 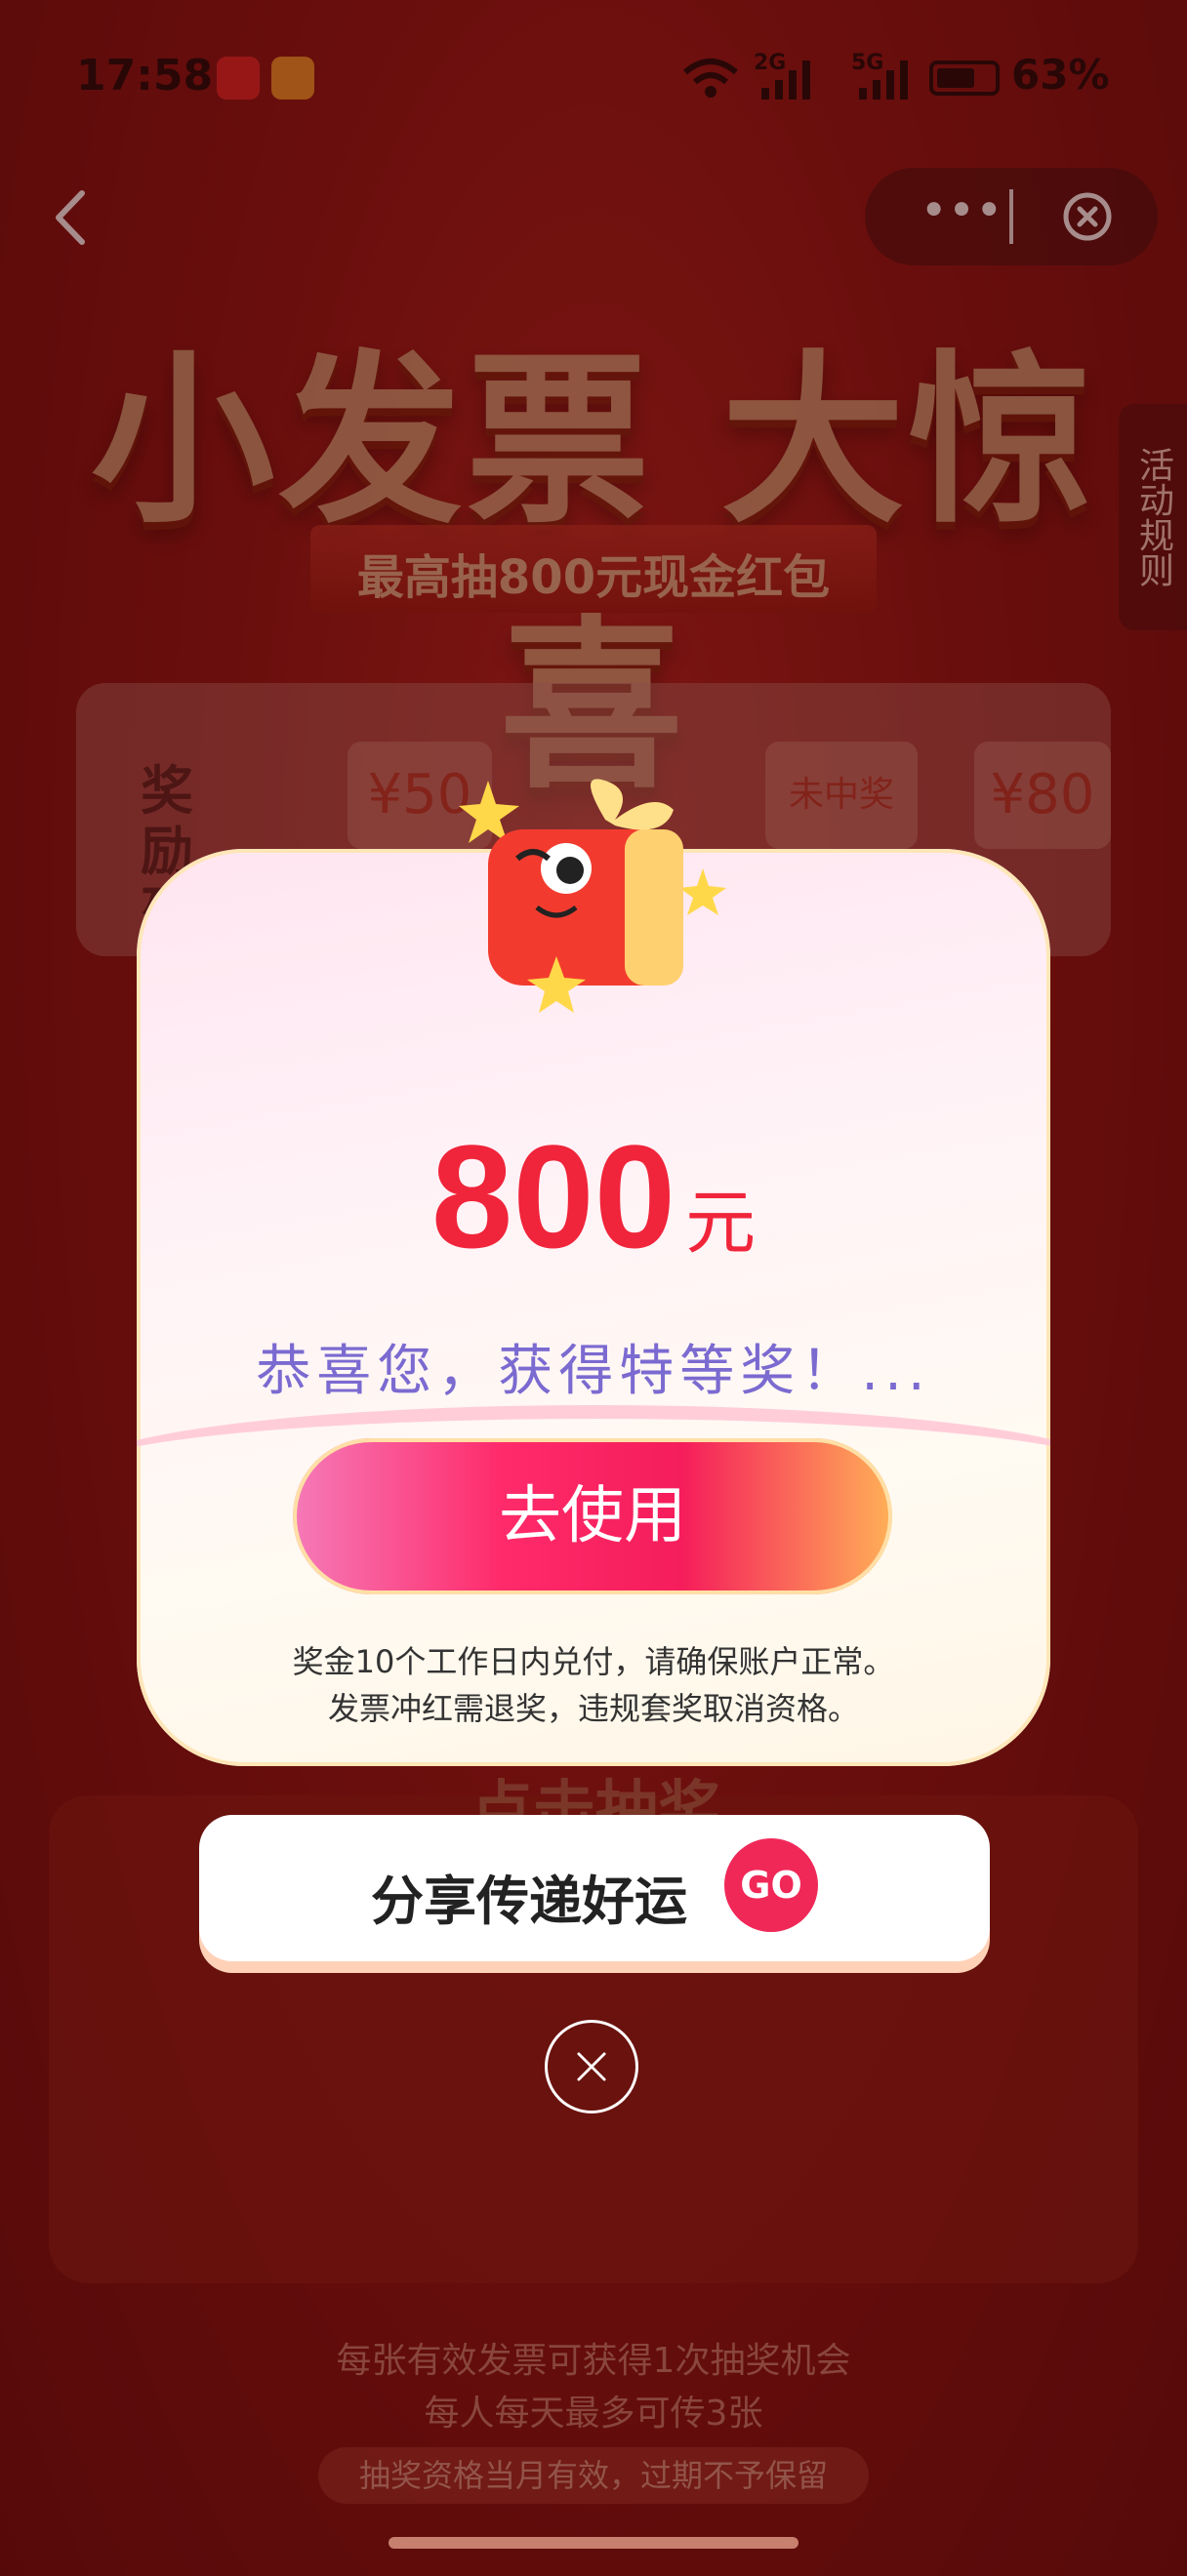 I want to click on close-circle-icon, so click(x=591, y=2066).